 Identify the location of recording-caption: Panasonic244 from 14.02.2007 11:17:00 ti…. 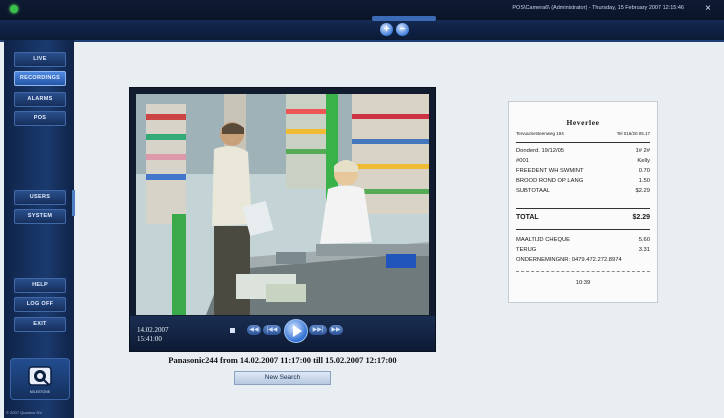
(282, 360).